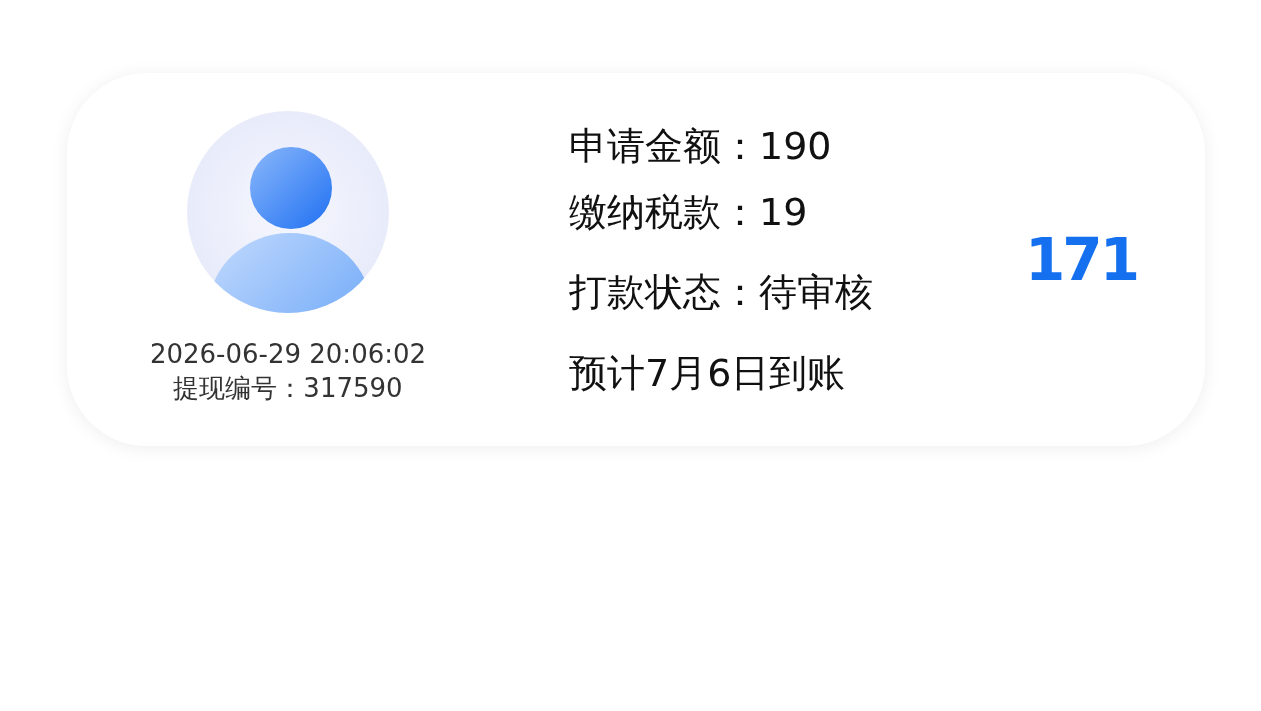  Describe the element at coordinates (707, 373) in the screenshot. I see `arrival-note-text: 预计7月6日到账` at that location.